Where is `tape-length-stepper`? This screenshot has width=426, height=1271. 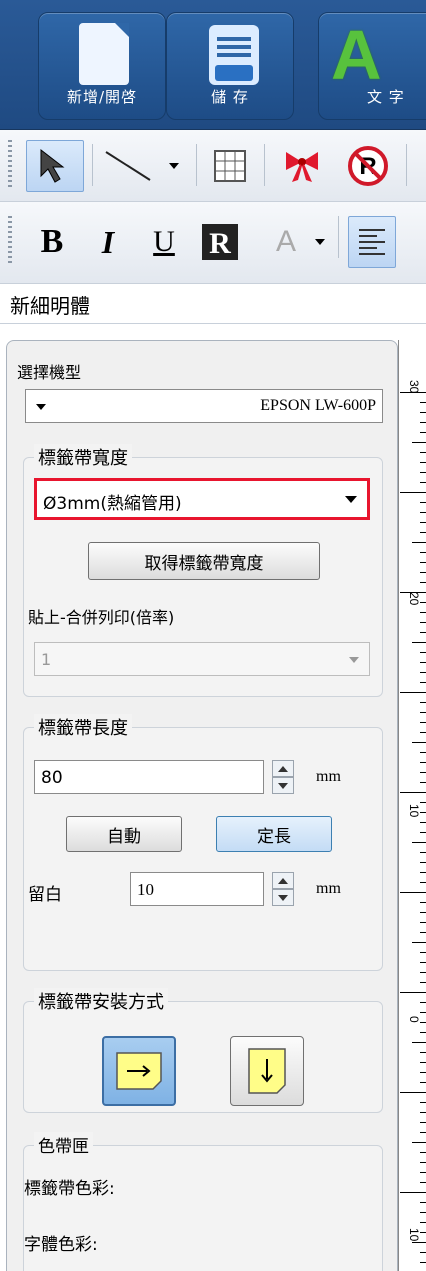 tape-length-stepper is located at coordinates (283, 777).